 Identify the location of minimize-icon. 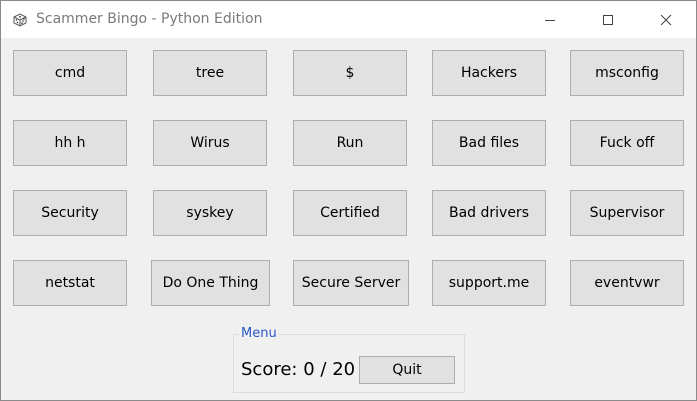
(550, 20).